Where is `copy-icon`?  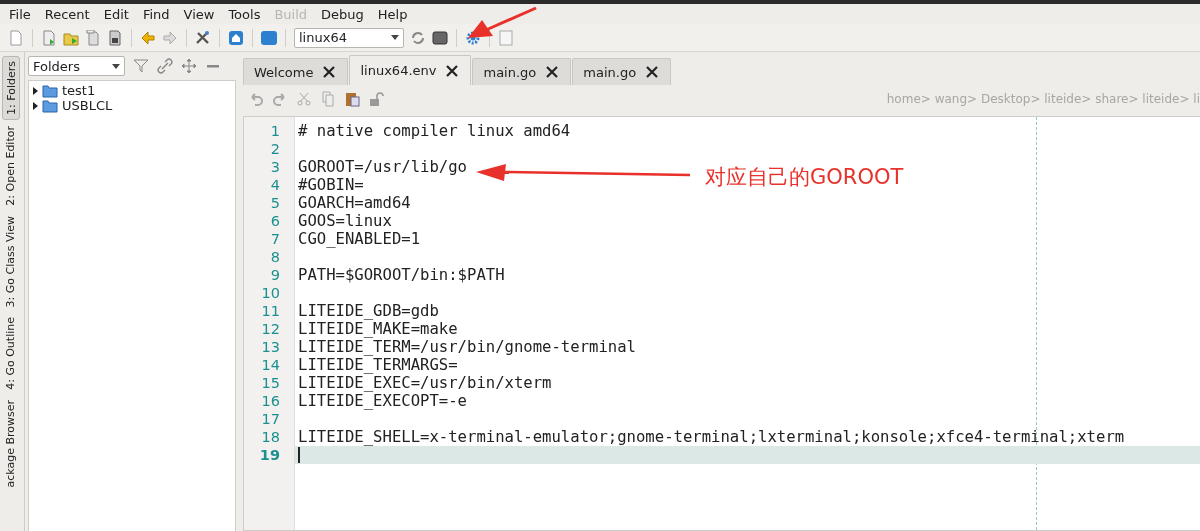
copy-icon is located at coordinates (328, 99).